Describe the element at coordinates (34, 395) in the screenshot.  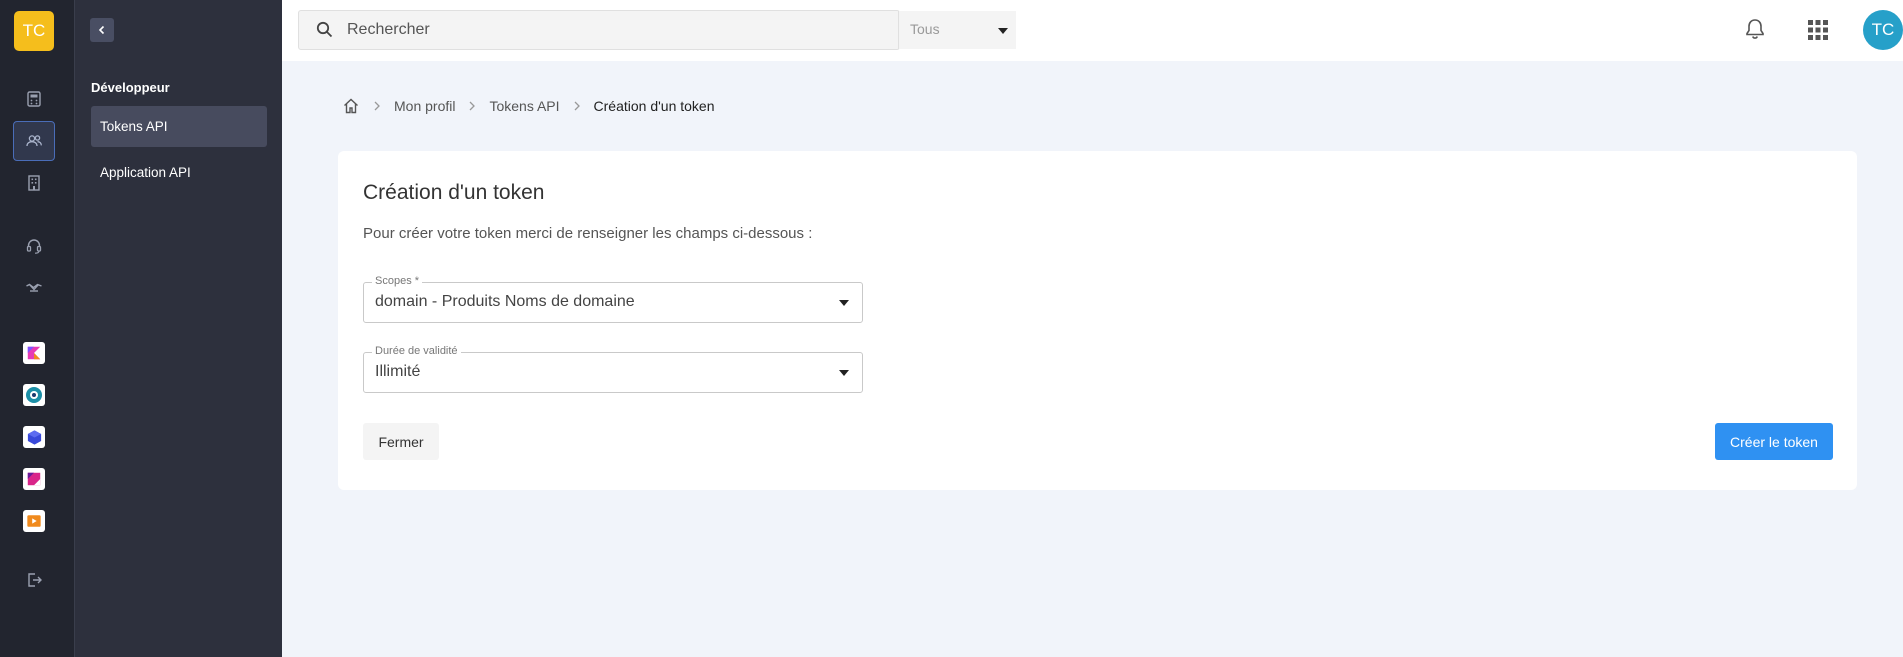
I see `disc-app-icon` at that location.